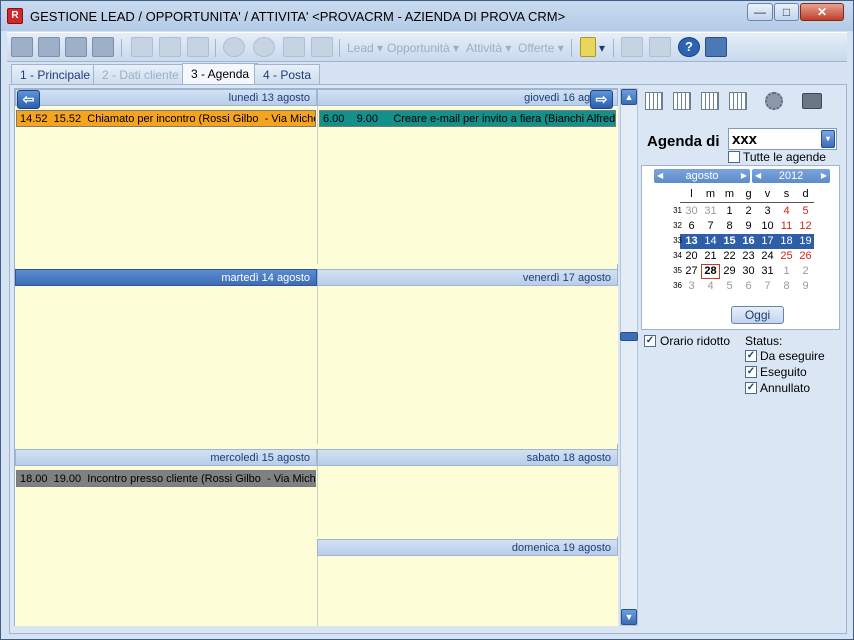 This screenshot has width=854, height=640. I want to click on calendar-scrollbar: ▲ ▼, so click(629, 357).